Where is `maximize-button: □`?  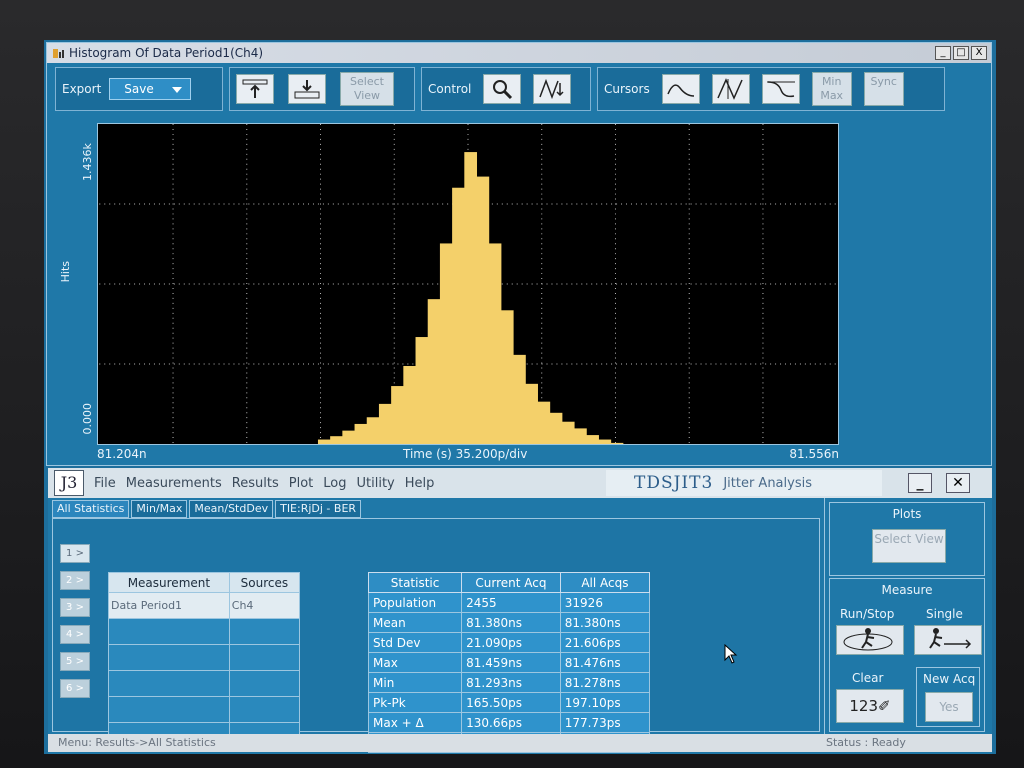
maximize-button: □ is located at coordinates (961, 53).